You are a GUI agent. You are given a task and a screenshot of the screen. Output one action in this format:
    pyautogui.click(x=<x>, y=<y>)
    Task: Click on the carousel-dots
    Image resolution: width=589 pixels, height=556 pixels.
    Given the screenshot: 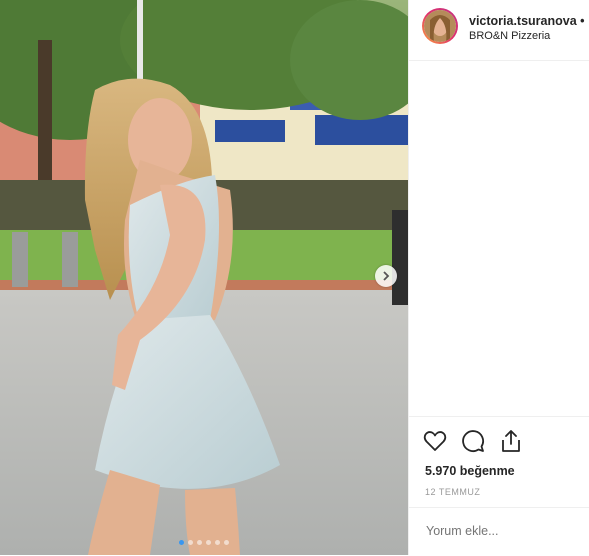 What is the action you would take?
    pyautogui.click(x=204, y=542)
    